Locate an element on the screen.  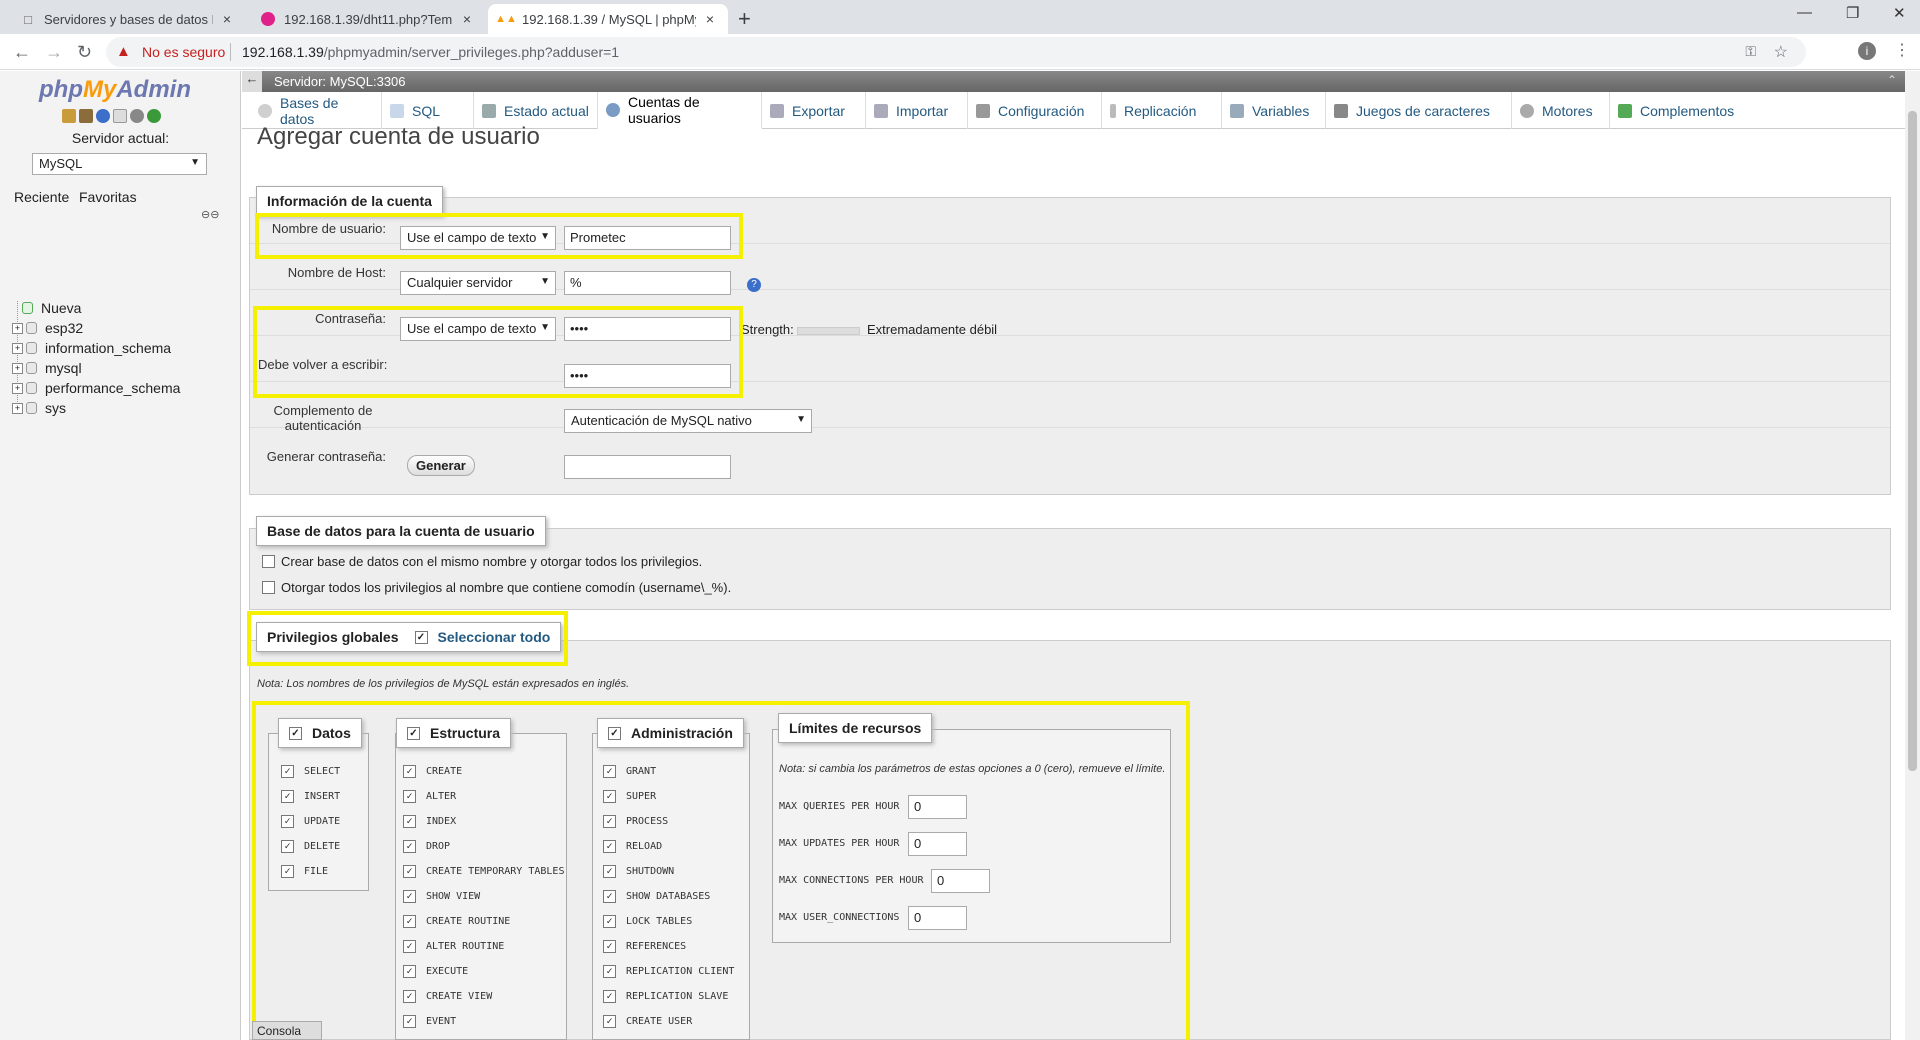
privilege-delete: ✓ DELETE is located at coordinates (310, 846).